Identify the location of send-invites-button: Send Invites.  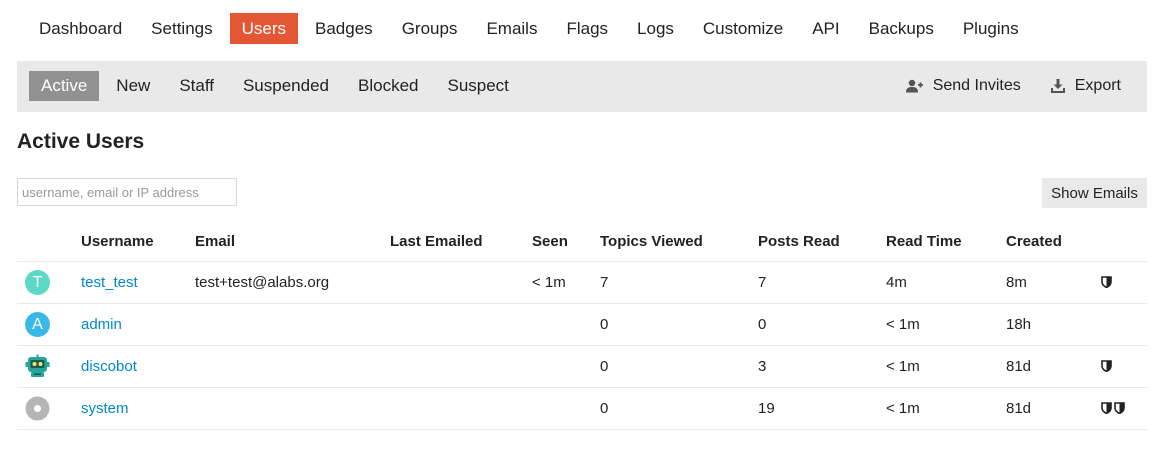
(963, 86).